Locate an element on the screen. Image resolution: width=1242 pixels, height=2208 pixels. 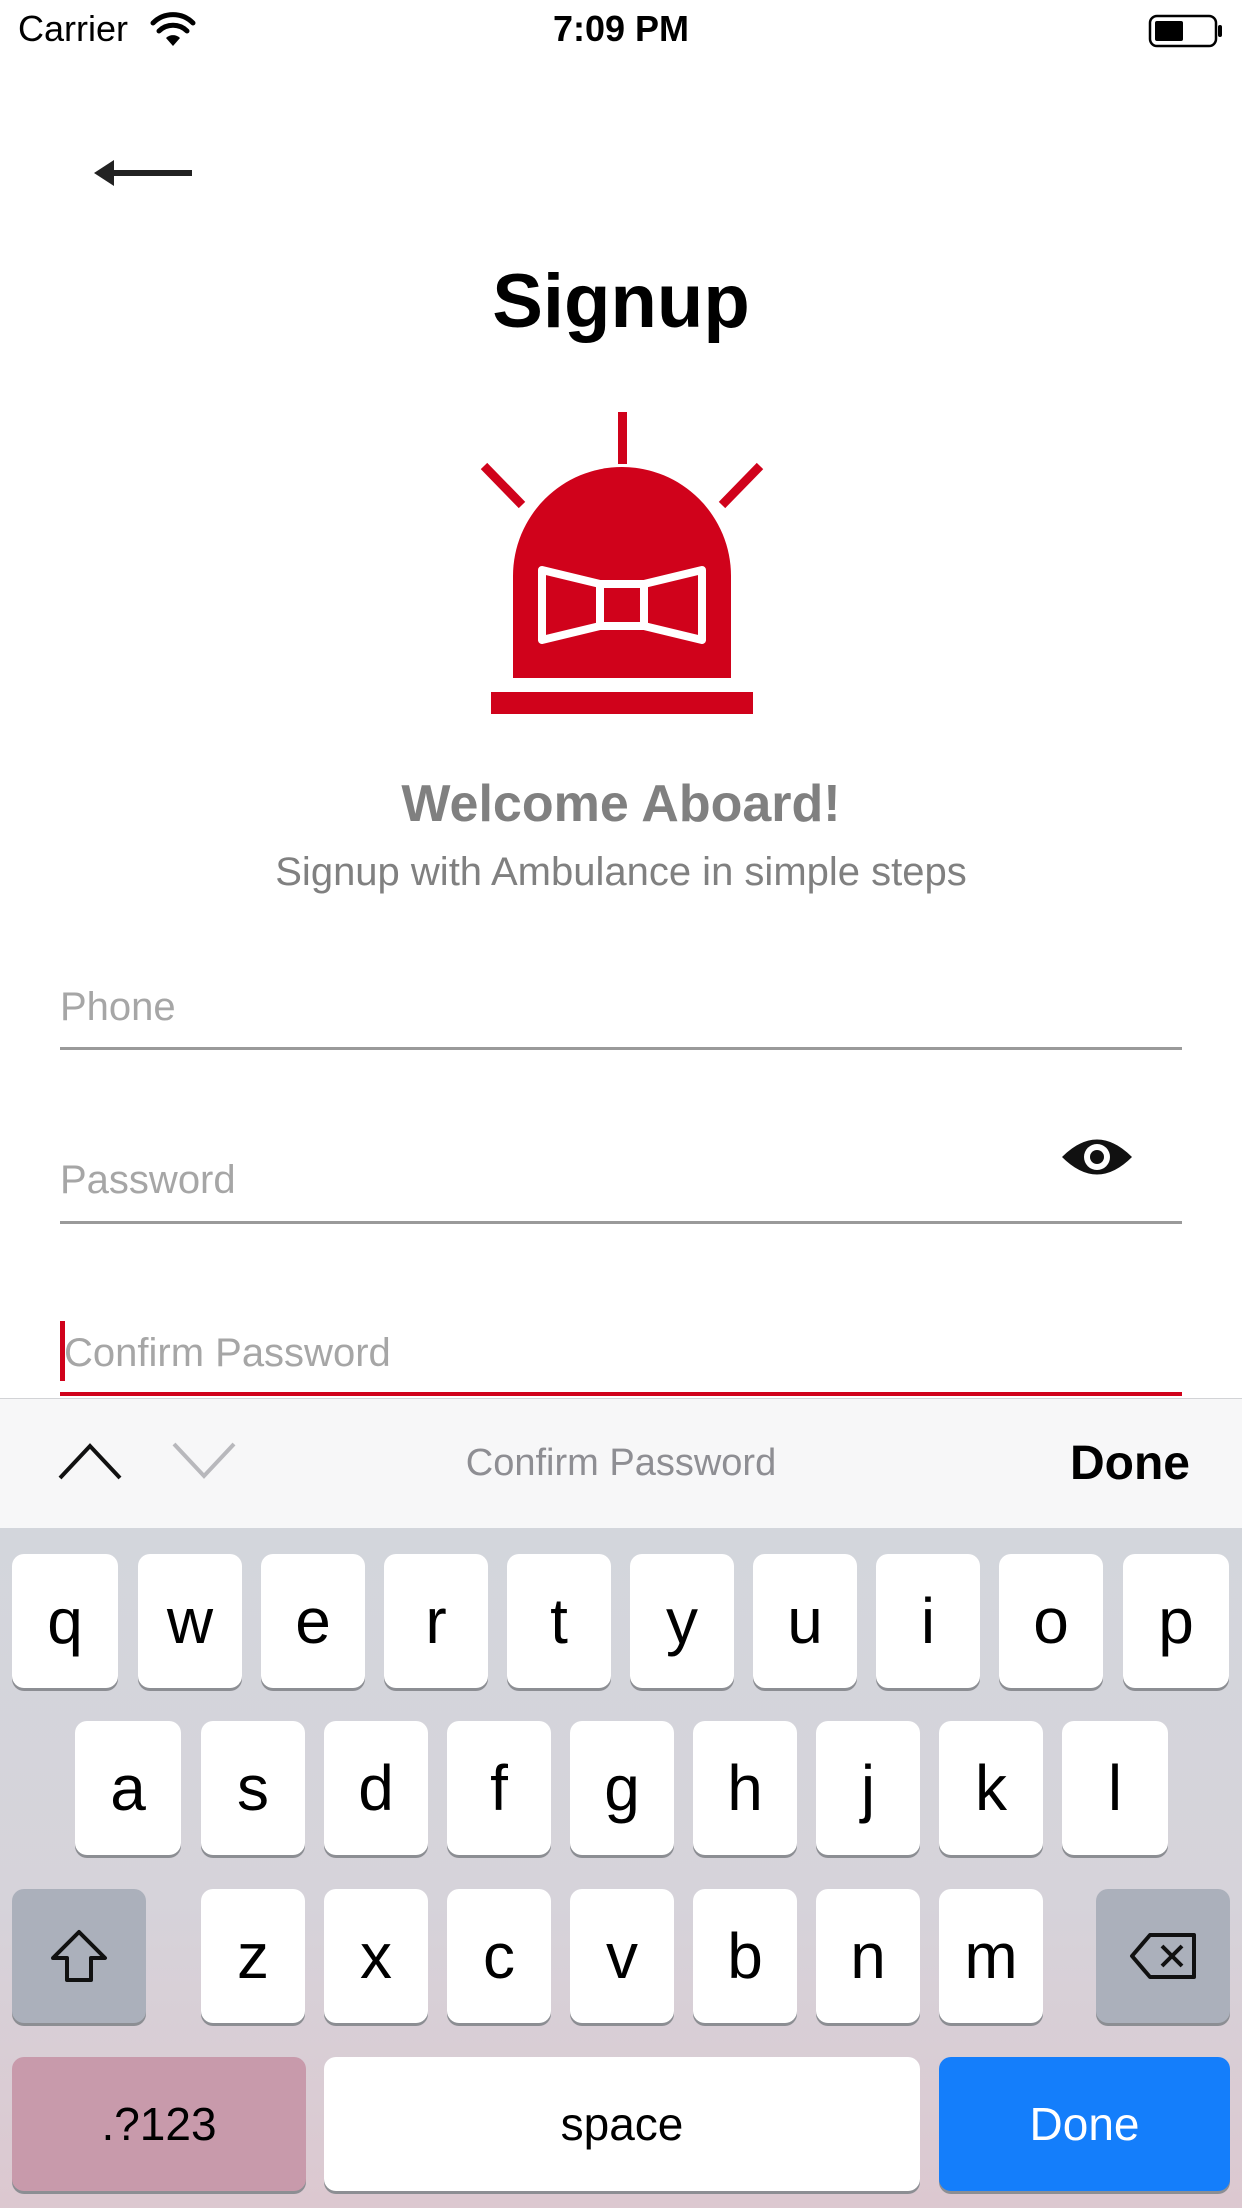
key-n: n is located at coordinates (868, 1956).